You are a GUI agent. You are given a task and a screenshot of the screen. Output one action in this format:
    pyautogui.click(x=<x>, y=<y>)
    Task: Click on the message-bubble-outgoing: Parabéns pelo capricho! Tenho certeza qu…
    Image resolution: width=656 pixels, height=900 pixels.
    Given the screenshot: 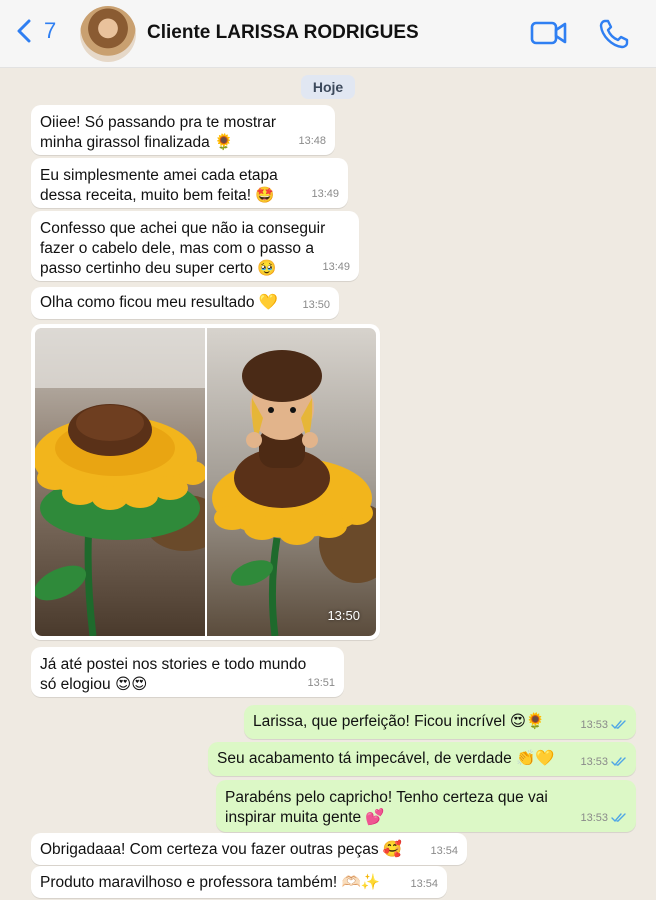 What is the action you would take?
    pyautogui.click(x=426, y=806)
    